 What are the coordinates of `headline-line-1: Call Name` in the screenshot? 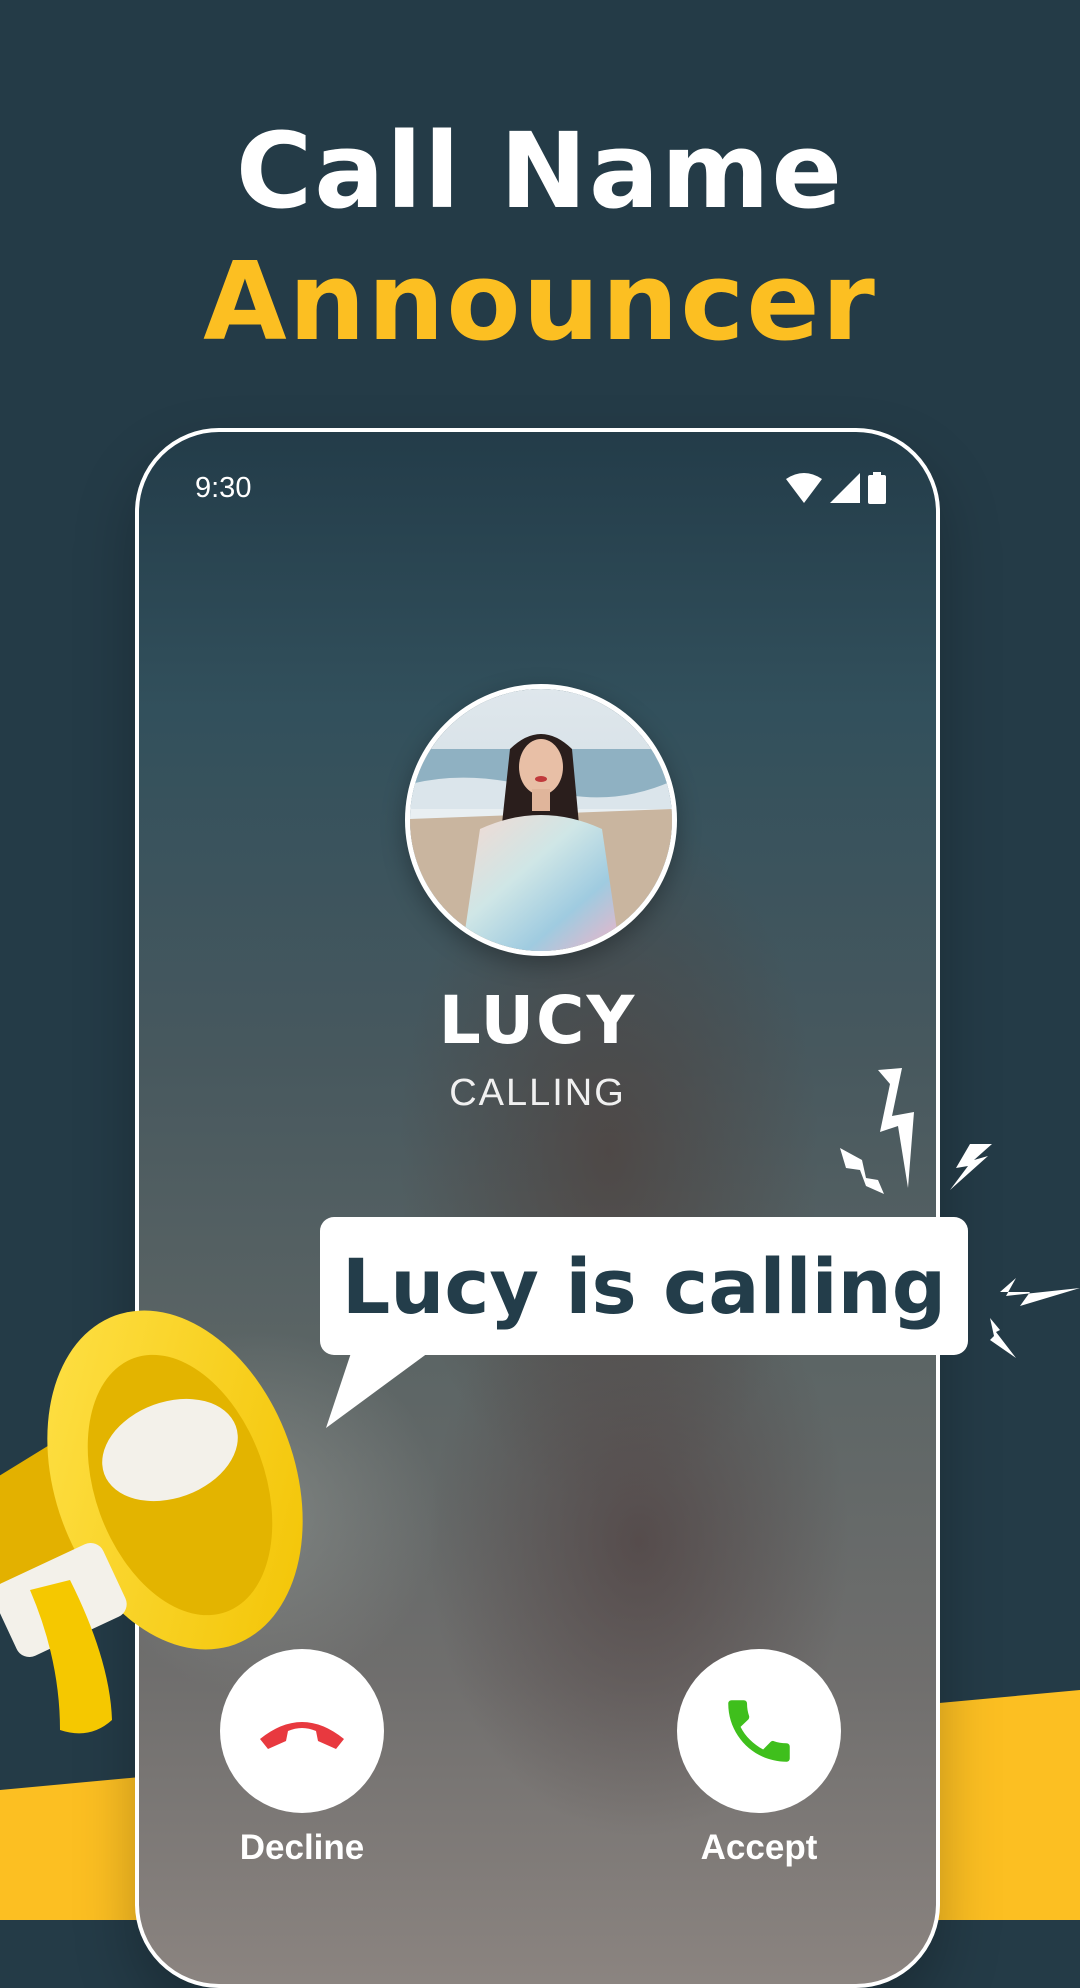 It's located at (540, 171).